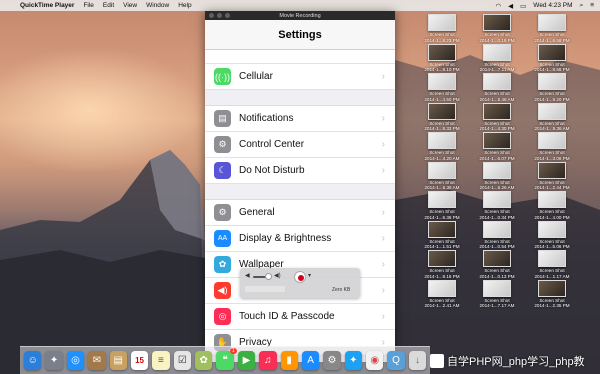 This screenshot has width=600, height=374. Describe the element at coordinates (310, 360) in the screenshot. I see `app-store-icon: A` at that location.